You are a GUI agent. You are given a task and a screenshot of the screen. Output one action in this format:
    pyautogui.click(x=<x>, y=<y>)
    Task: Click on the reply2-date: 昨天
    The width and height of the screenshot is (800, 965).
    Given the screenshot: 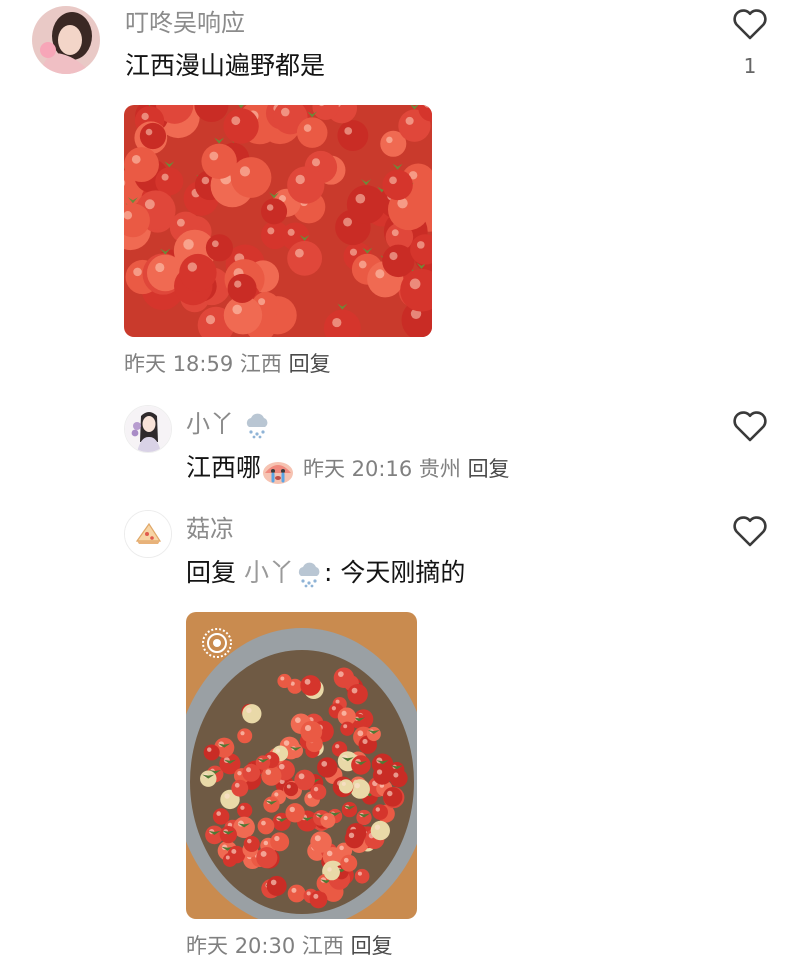 What is the action you would take?
    pyautogui.click(x=207, y=946)
    